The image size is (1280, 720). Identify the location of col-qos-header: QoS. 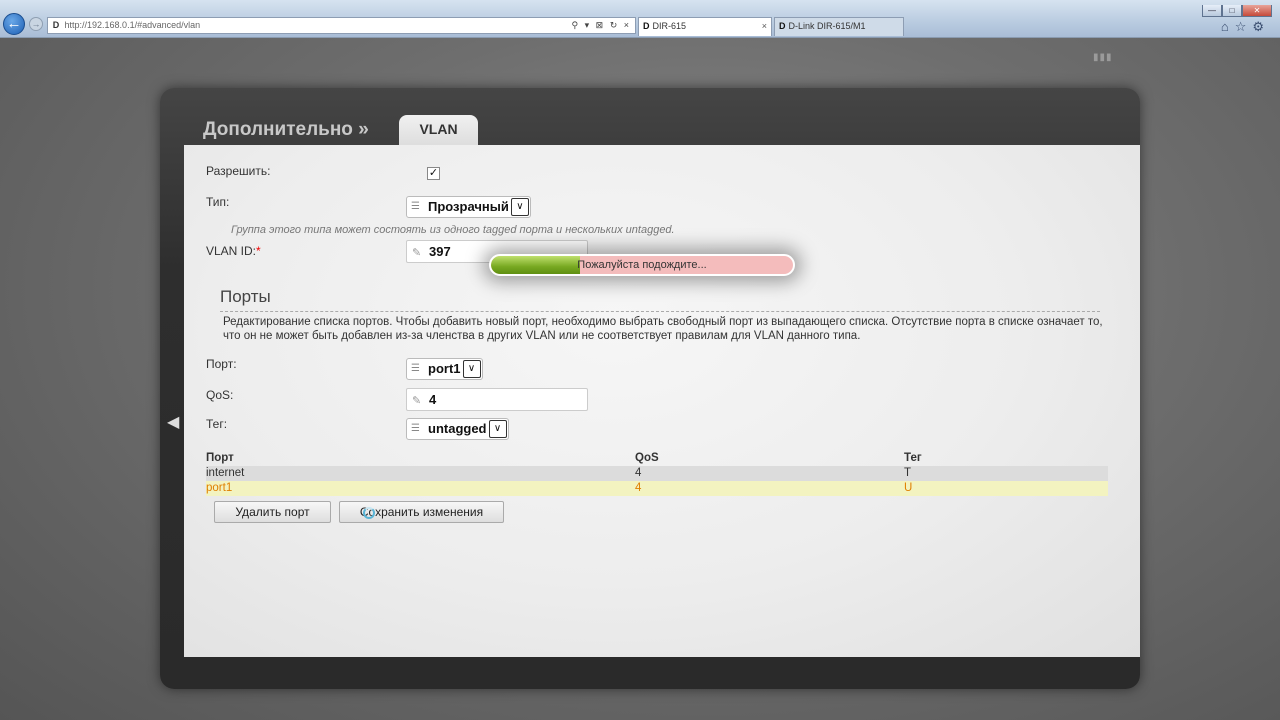
(647, 458).